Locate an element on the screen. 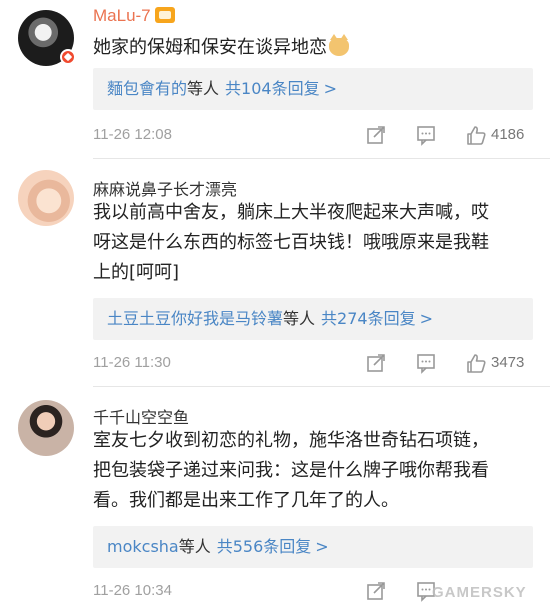 This screenshot has height=607, width=550. timestamp: 11-26 11:30 is located at coordinates (132, 362).